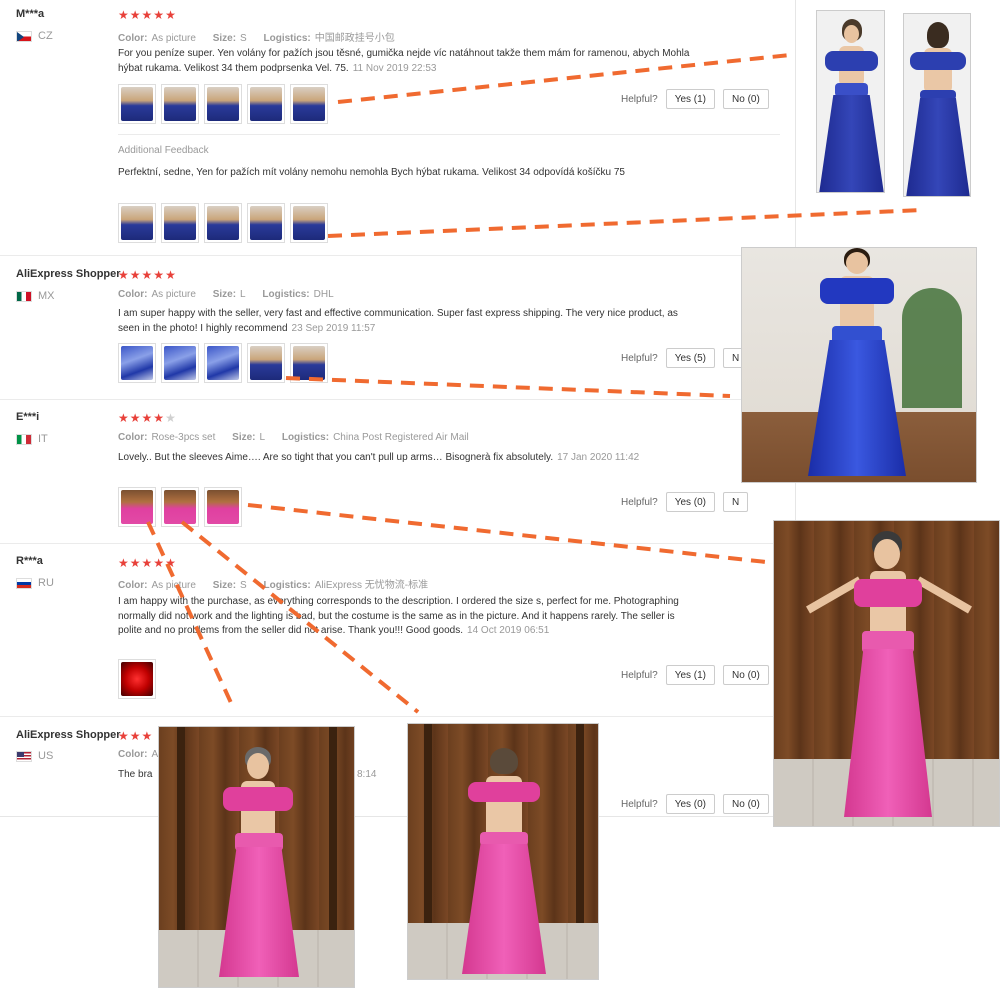 This screenshot has height=1000, width=1000. Describe the element at coordinates (29, 561) in the screenshot. I see `reviewer-name: R***a` at that location.